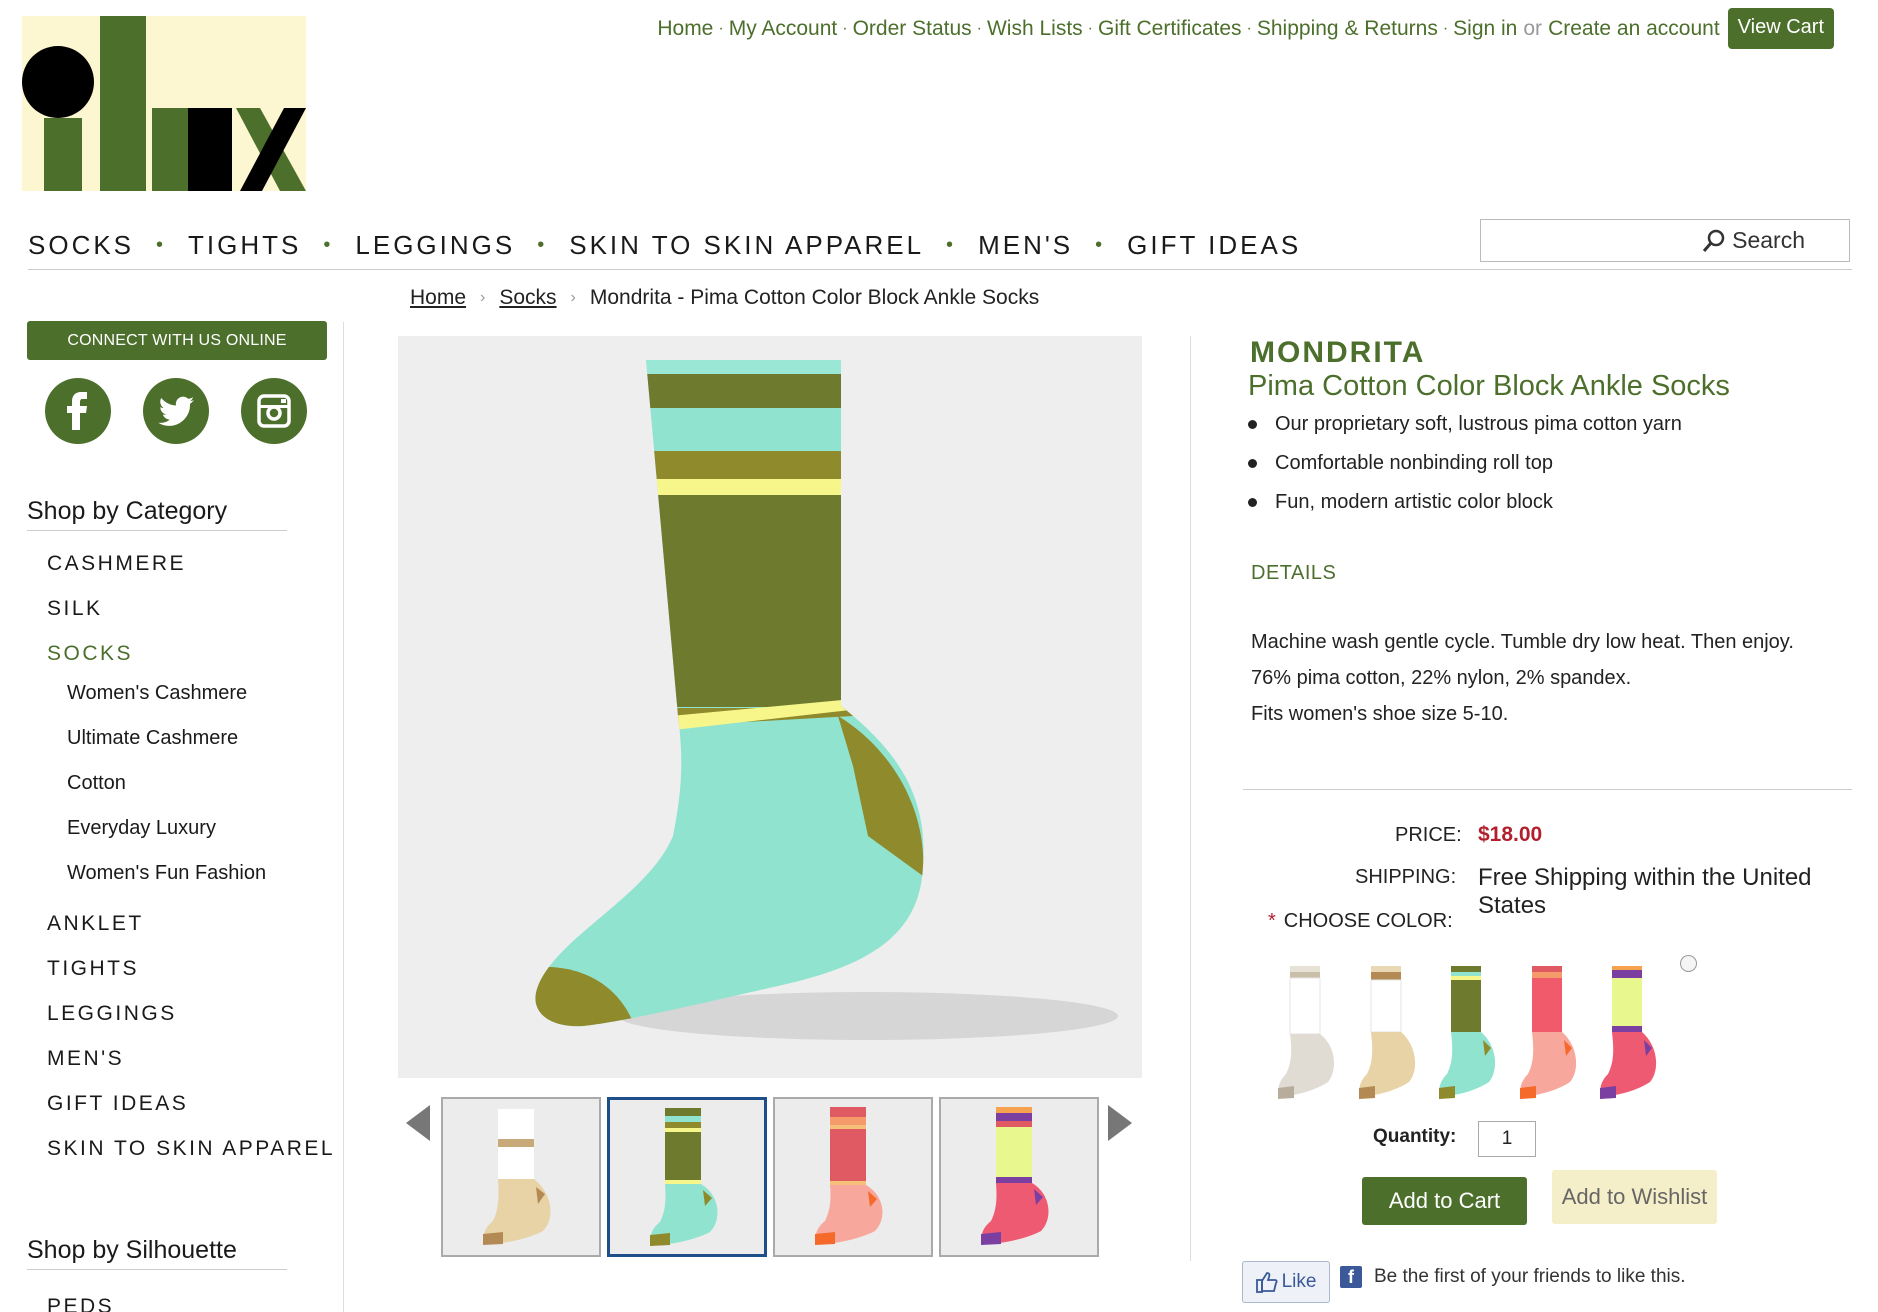 The width and height of the screenshot is (1878, 1312). What do you see at coordinates (81, 245) in the screenshot?
I see `nav-item-socks: SOCKS` at bounding box center [81, 245].